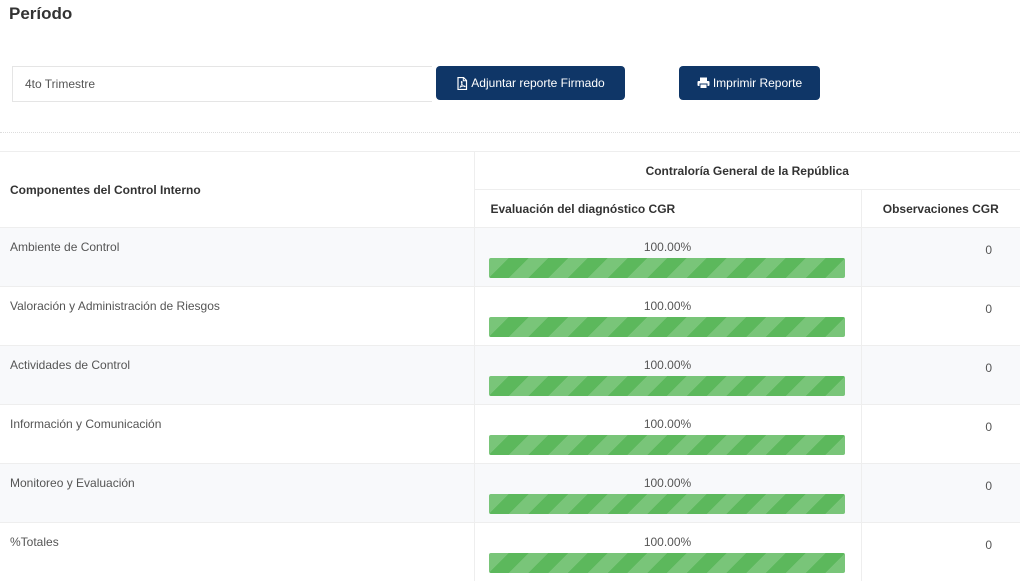 The width and height of the screenshot is (1020, 581). What do you see at coordinates (538, 83) in the screenshot?
I see `attach-signed-report-label: Adjuntar reporte Firmado` at bounding box center [538, 83].